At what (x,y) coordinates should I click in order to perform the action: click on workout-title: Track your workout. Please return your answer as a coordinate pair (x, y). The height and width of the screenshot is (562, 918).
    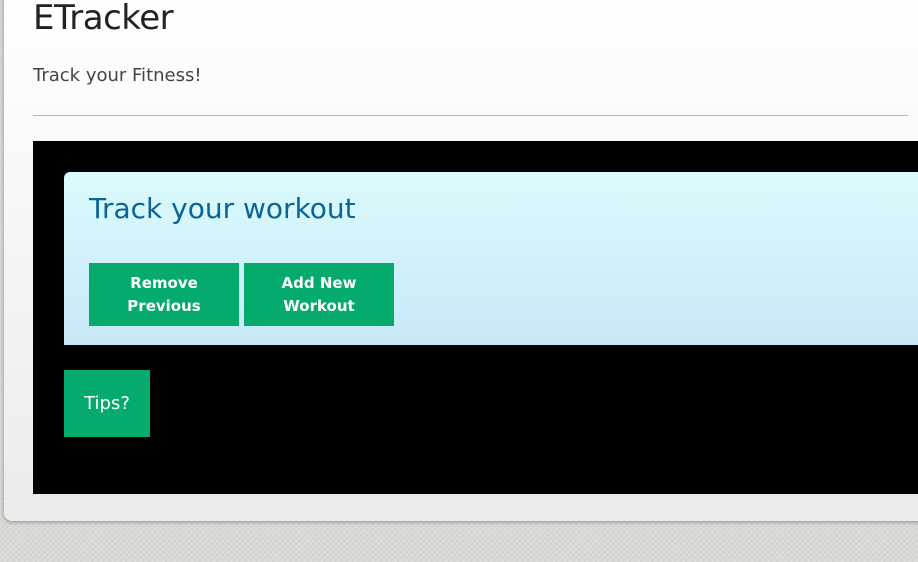
    Looking at the image, I should click on (222, 208).